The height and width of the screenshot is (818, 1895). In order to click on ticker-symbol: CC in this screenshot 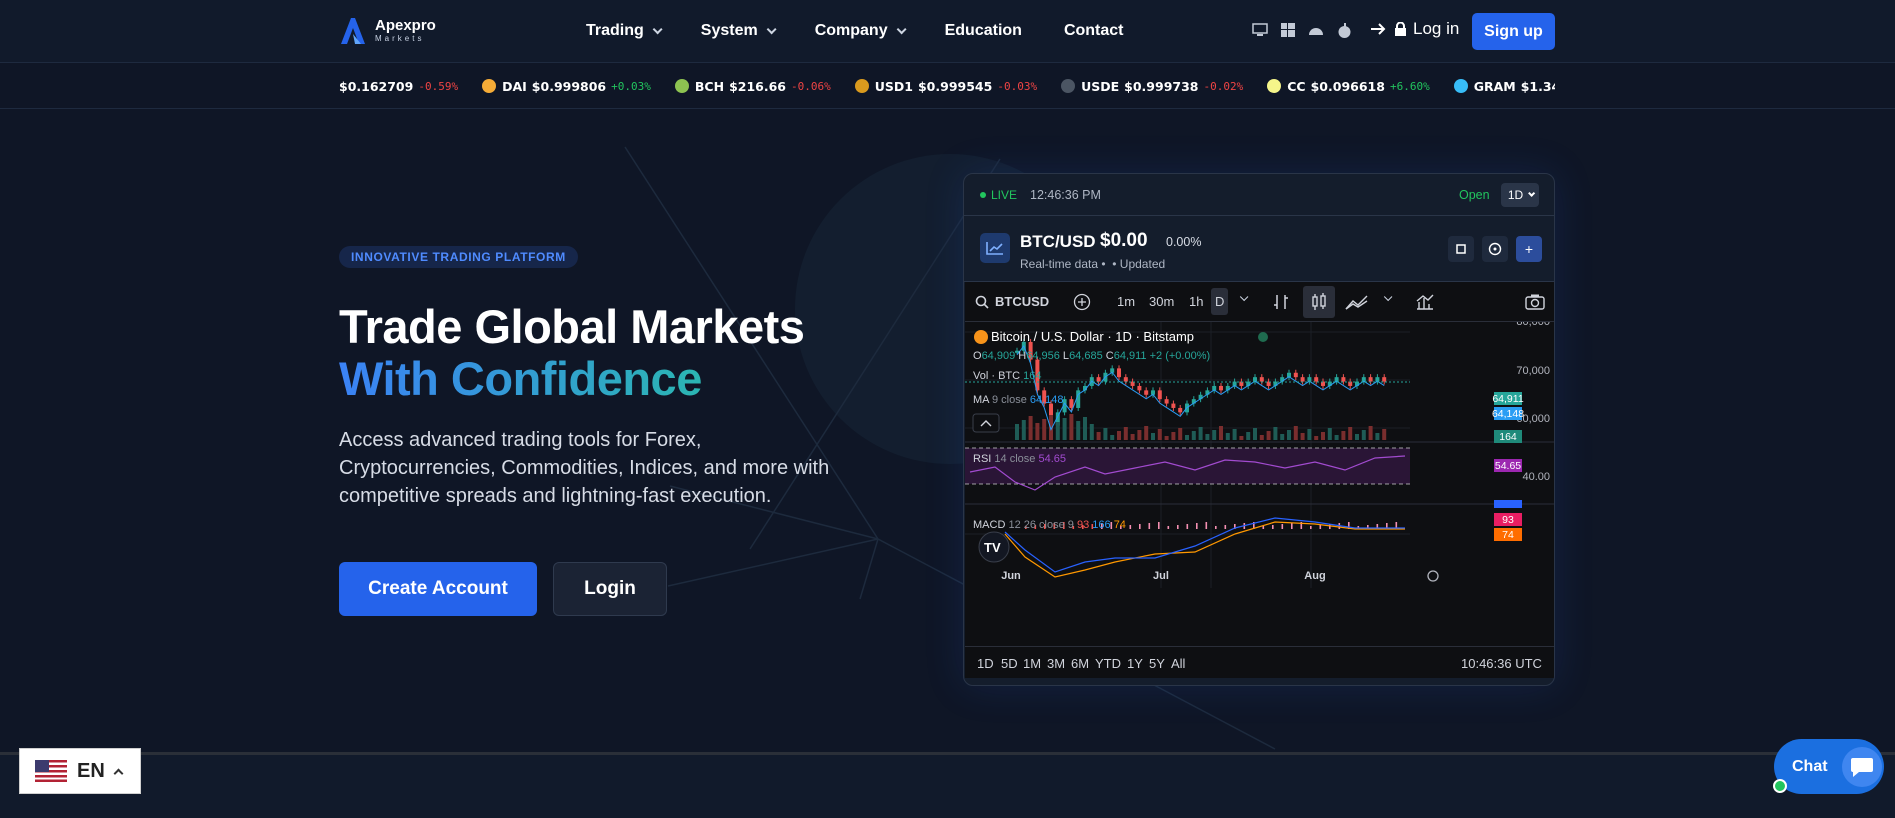, I will do `click(1296, 86)`.